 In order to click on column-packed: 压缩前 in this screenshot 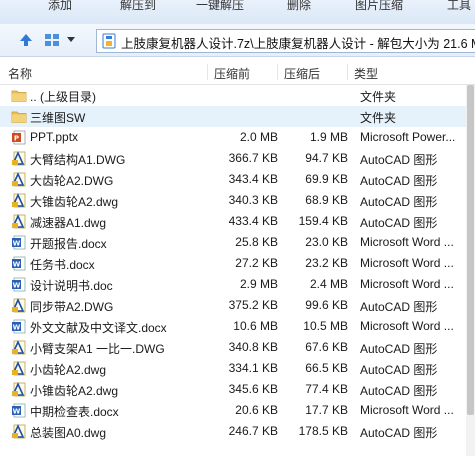, I will do `click(232, 73)`.